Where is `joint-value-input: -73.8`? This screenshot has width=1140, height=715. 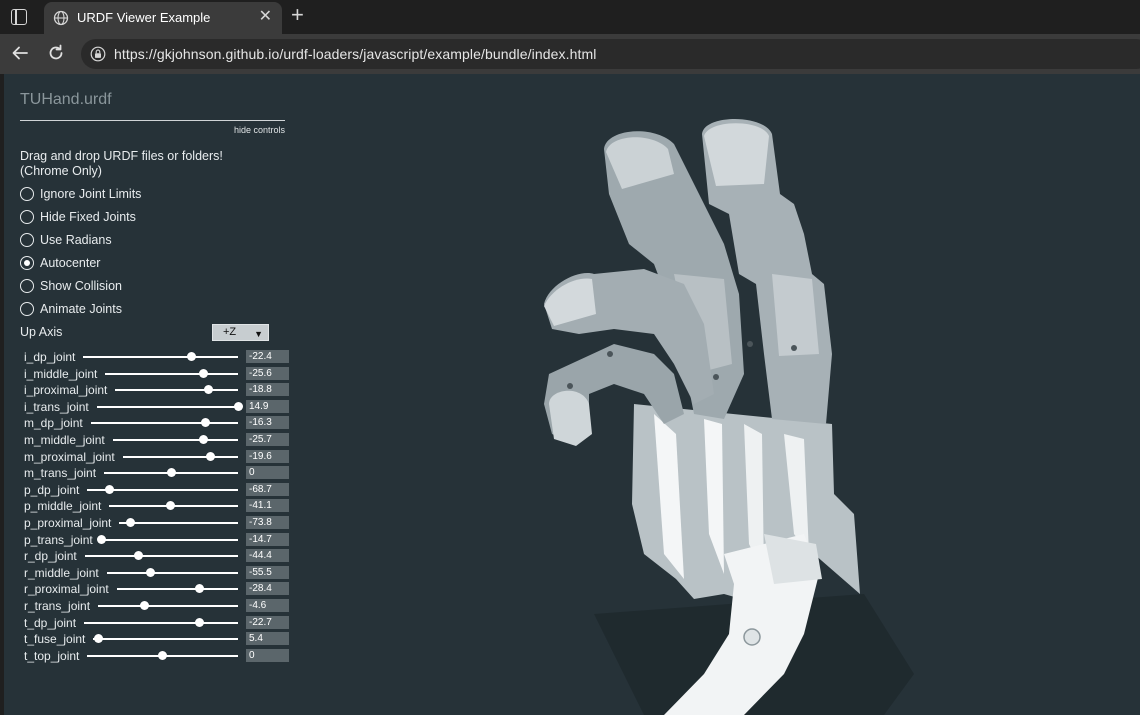
joint-value-input: -73.8 is located at coordinates (267, 522).